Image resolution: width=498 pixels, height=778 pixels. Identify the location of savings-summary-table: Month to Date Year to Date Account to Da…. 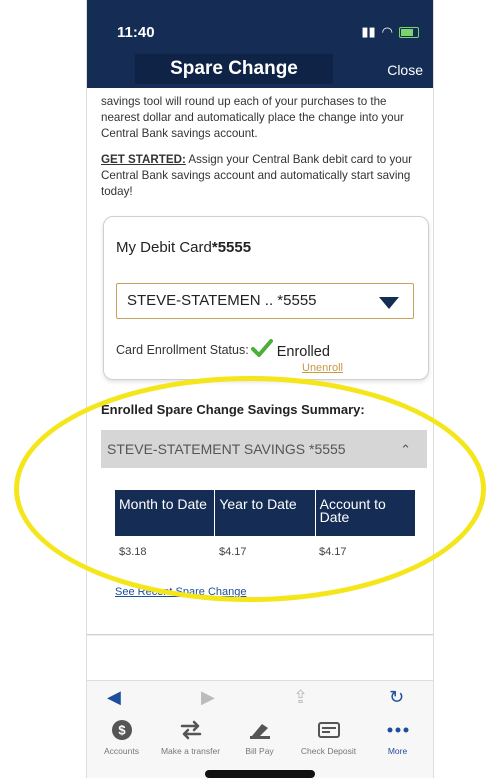
(265, 529).